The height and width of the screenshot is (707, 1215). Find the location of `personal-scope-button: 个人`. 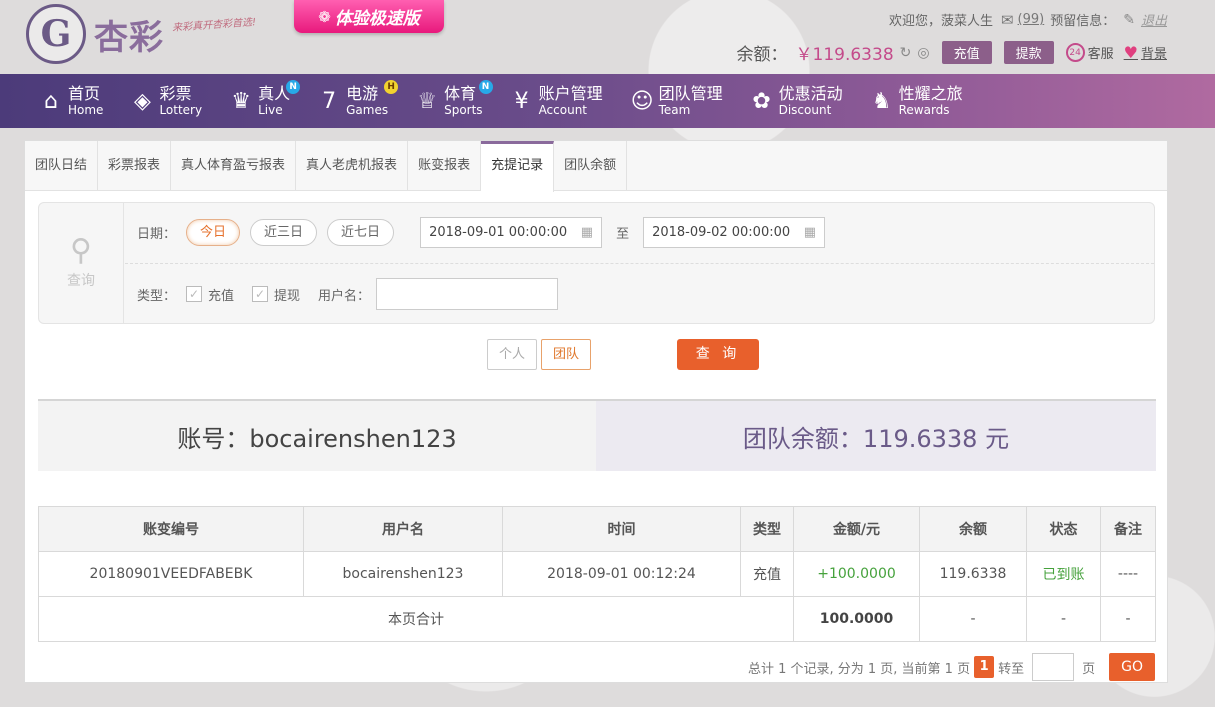

personal-scope-button: 个人 is located at coordinates (512, 354).